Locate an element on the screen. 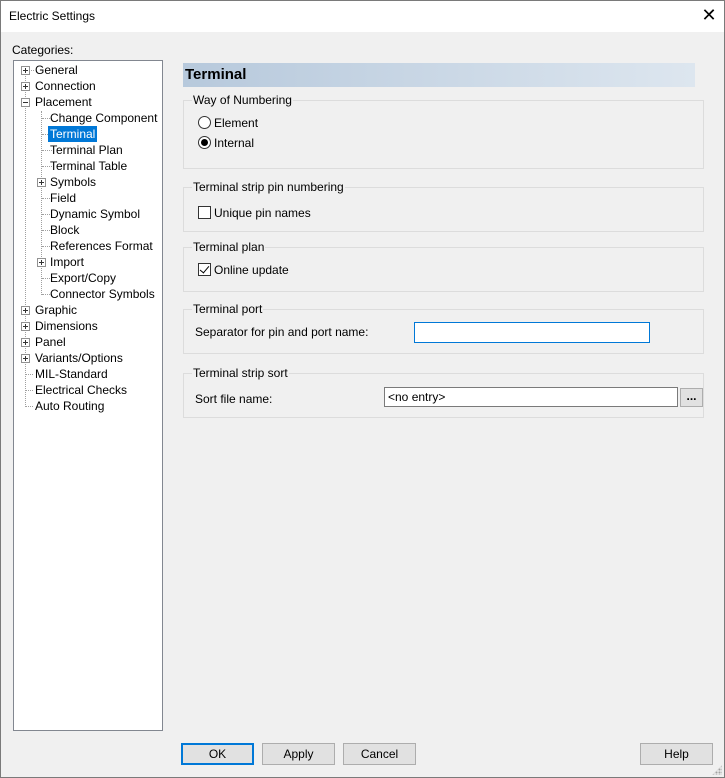 This screenshot has height=778, width=725. resize-grip-icon is located at coordinates (717, 770).